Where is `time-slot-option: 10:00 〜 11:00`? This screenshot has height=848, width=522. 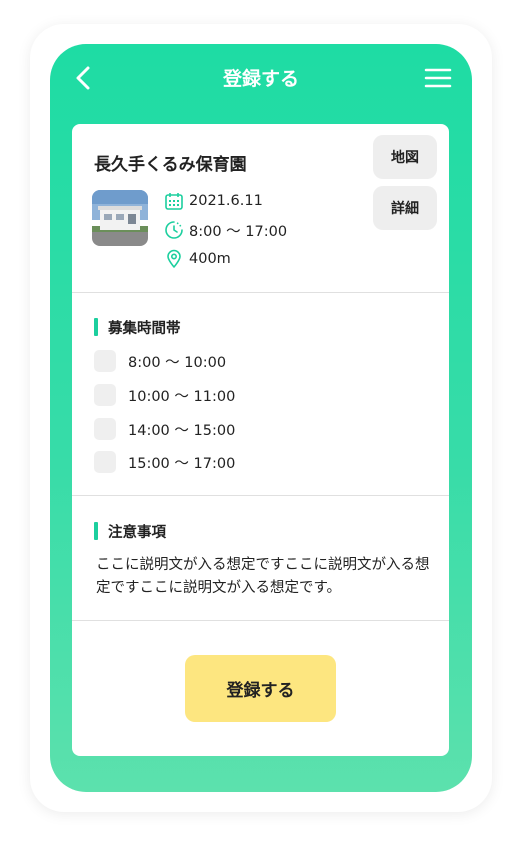
time-slot-option: 10:00 〜 11:00 is located at coordinates (164, 395).